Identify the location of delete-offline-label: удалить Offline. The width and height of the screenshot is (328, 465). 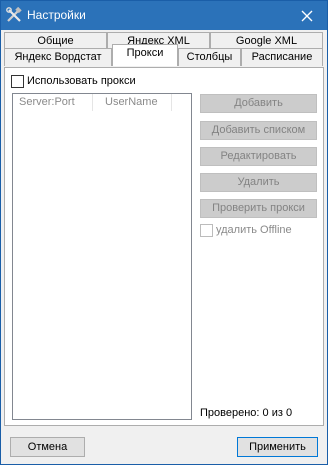
(254, 230).